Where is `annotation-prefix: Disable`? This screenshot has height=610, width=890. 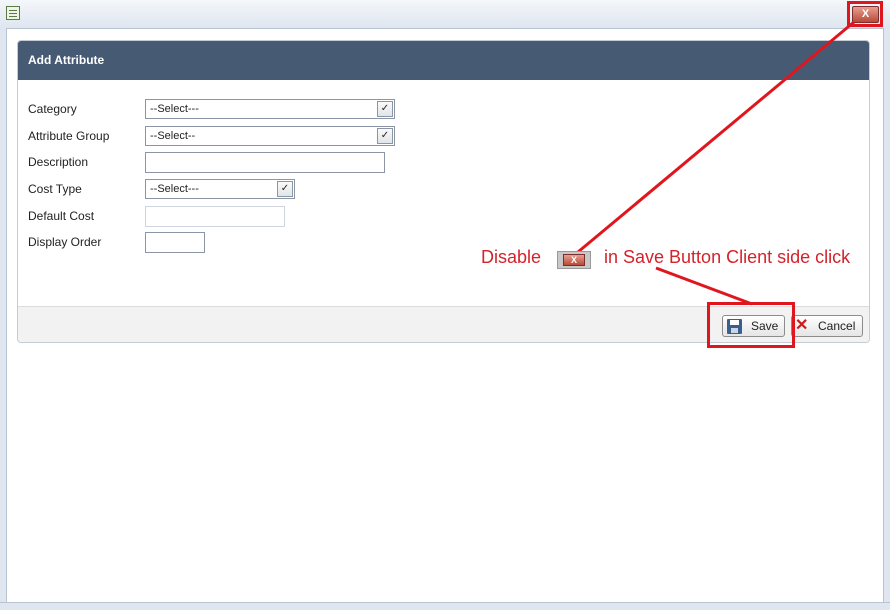
annotation-prefix: Disable is located at coordinates (511, 257).